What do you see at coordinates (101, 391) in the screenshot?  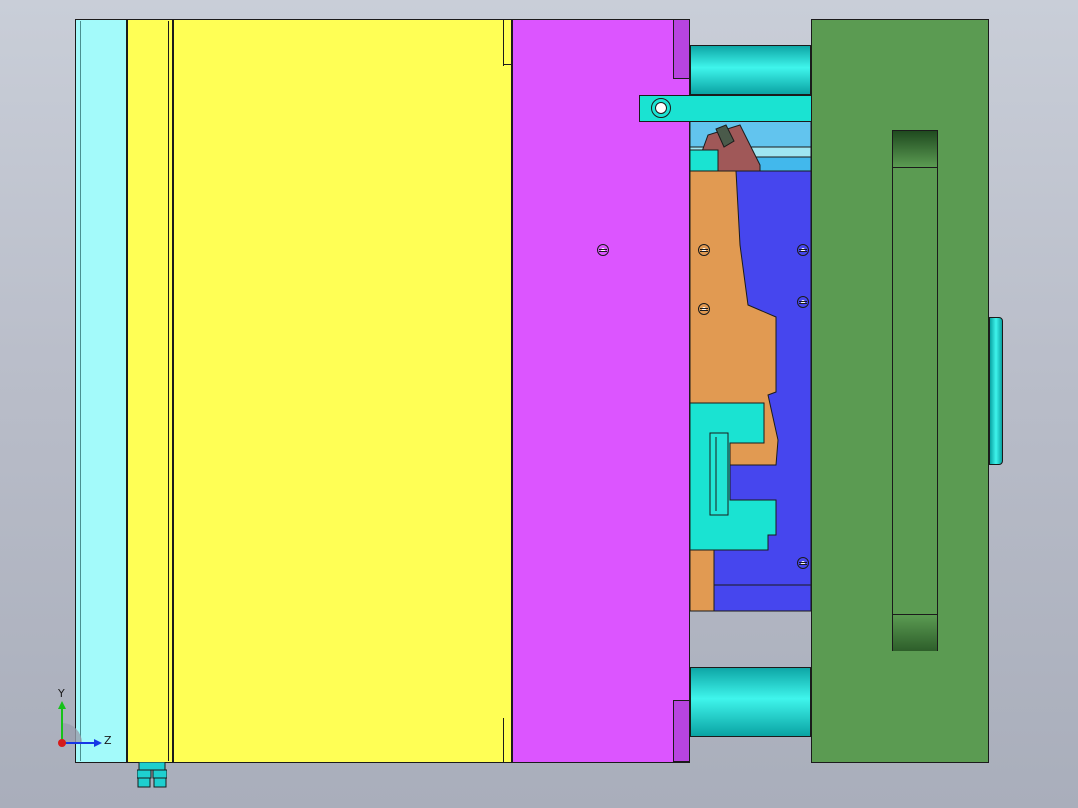 I see `left-clamp-plate` at bounding box center [101, 391].